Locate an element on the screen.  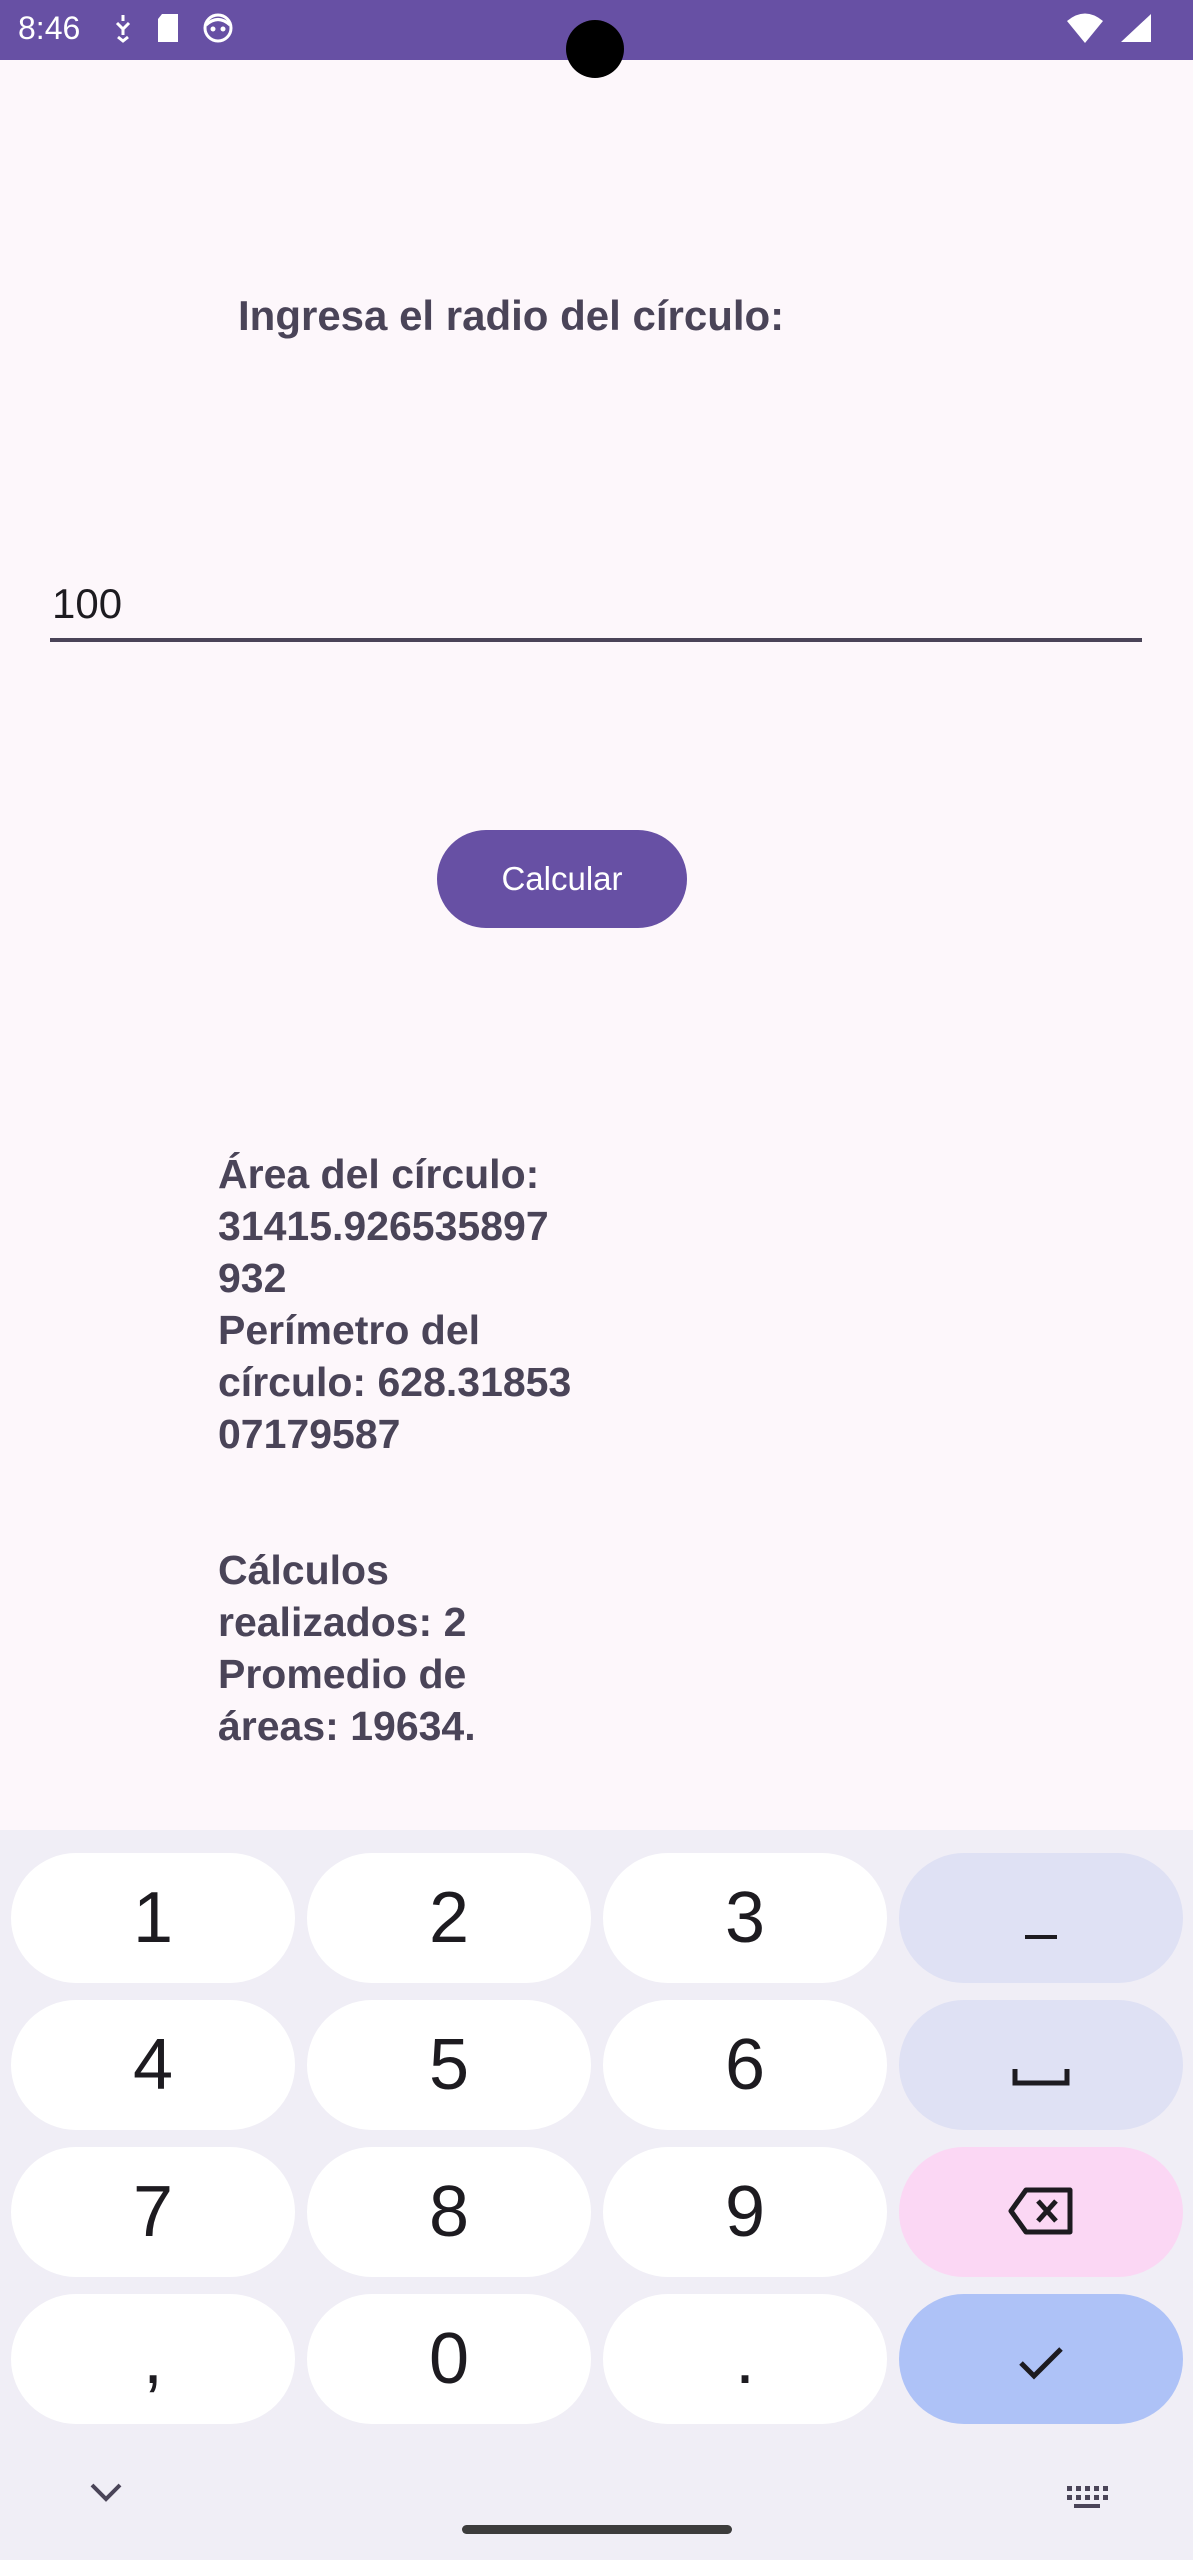
key-5: 5 is located at coordinates (449, 2065).